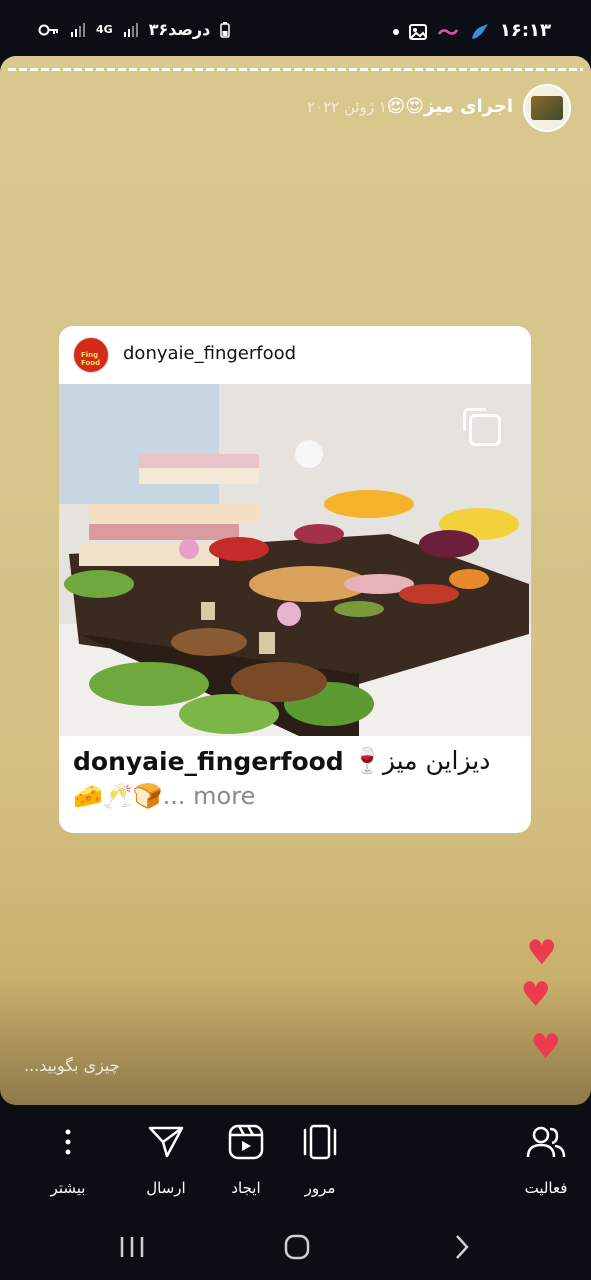  What do you see at coordinates (295, 69) in the screenshot?
I see `story-progress-bar` at bounding box center [295, 69].